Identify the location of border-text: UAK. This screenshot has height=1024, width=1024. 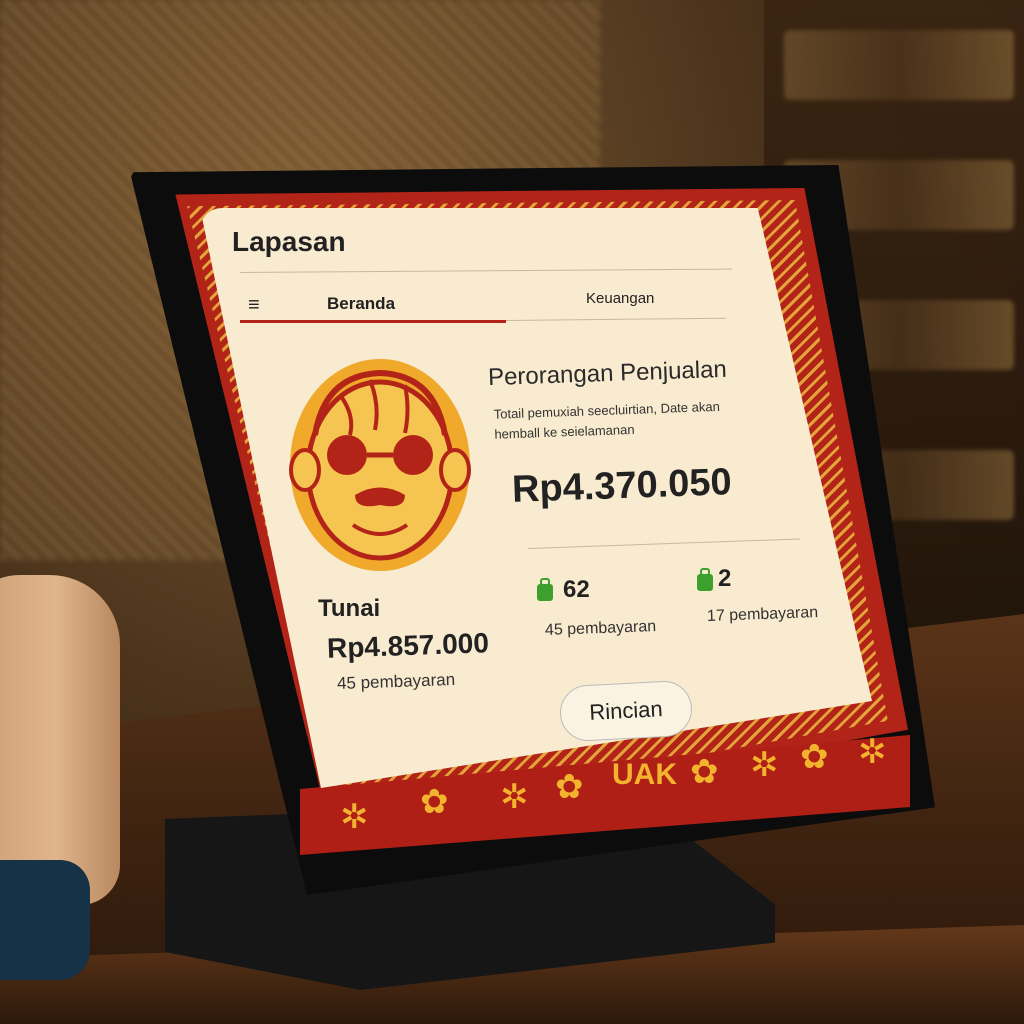
(644, 774).